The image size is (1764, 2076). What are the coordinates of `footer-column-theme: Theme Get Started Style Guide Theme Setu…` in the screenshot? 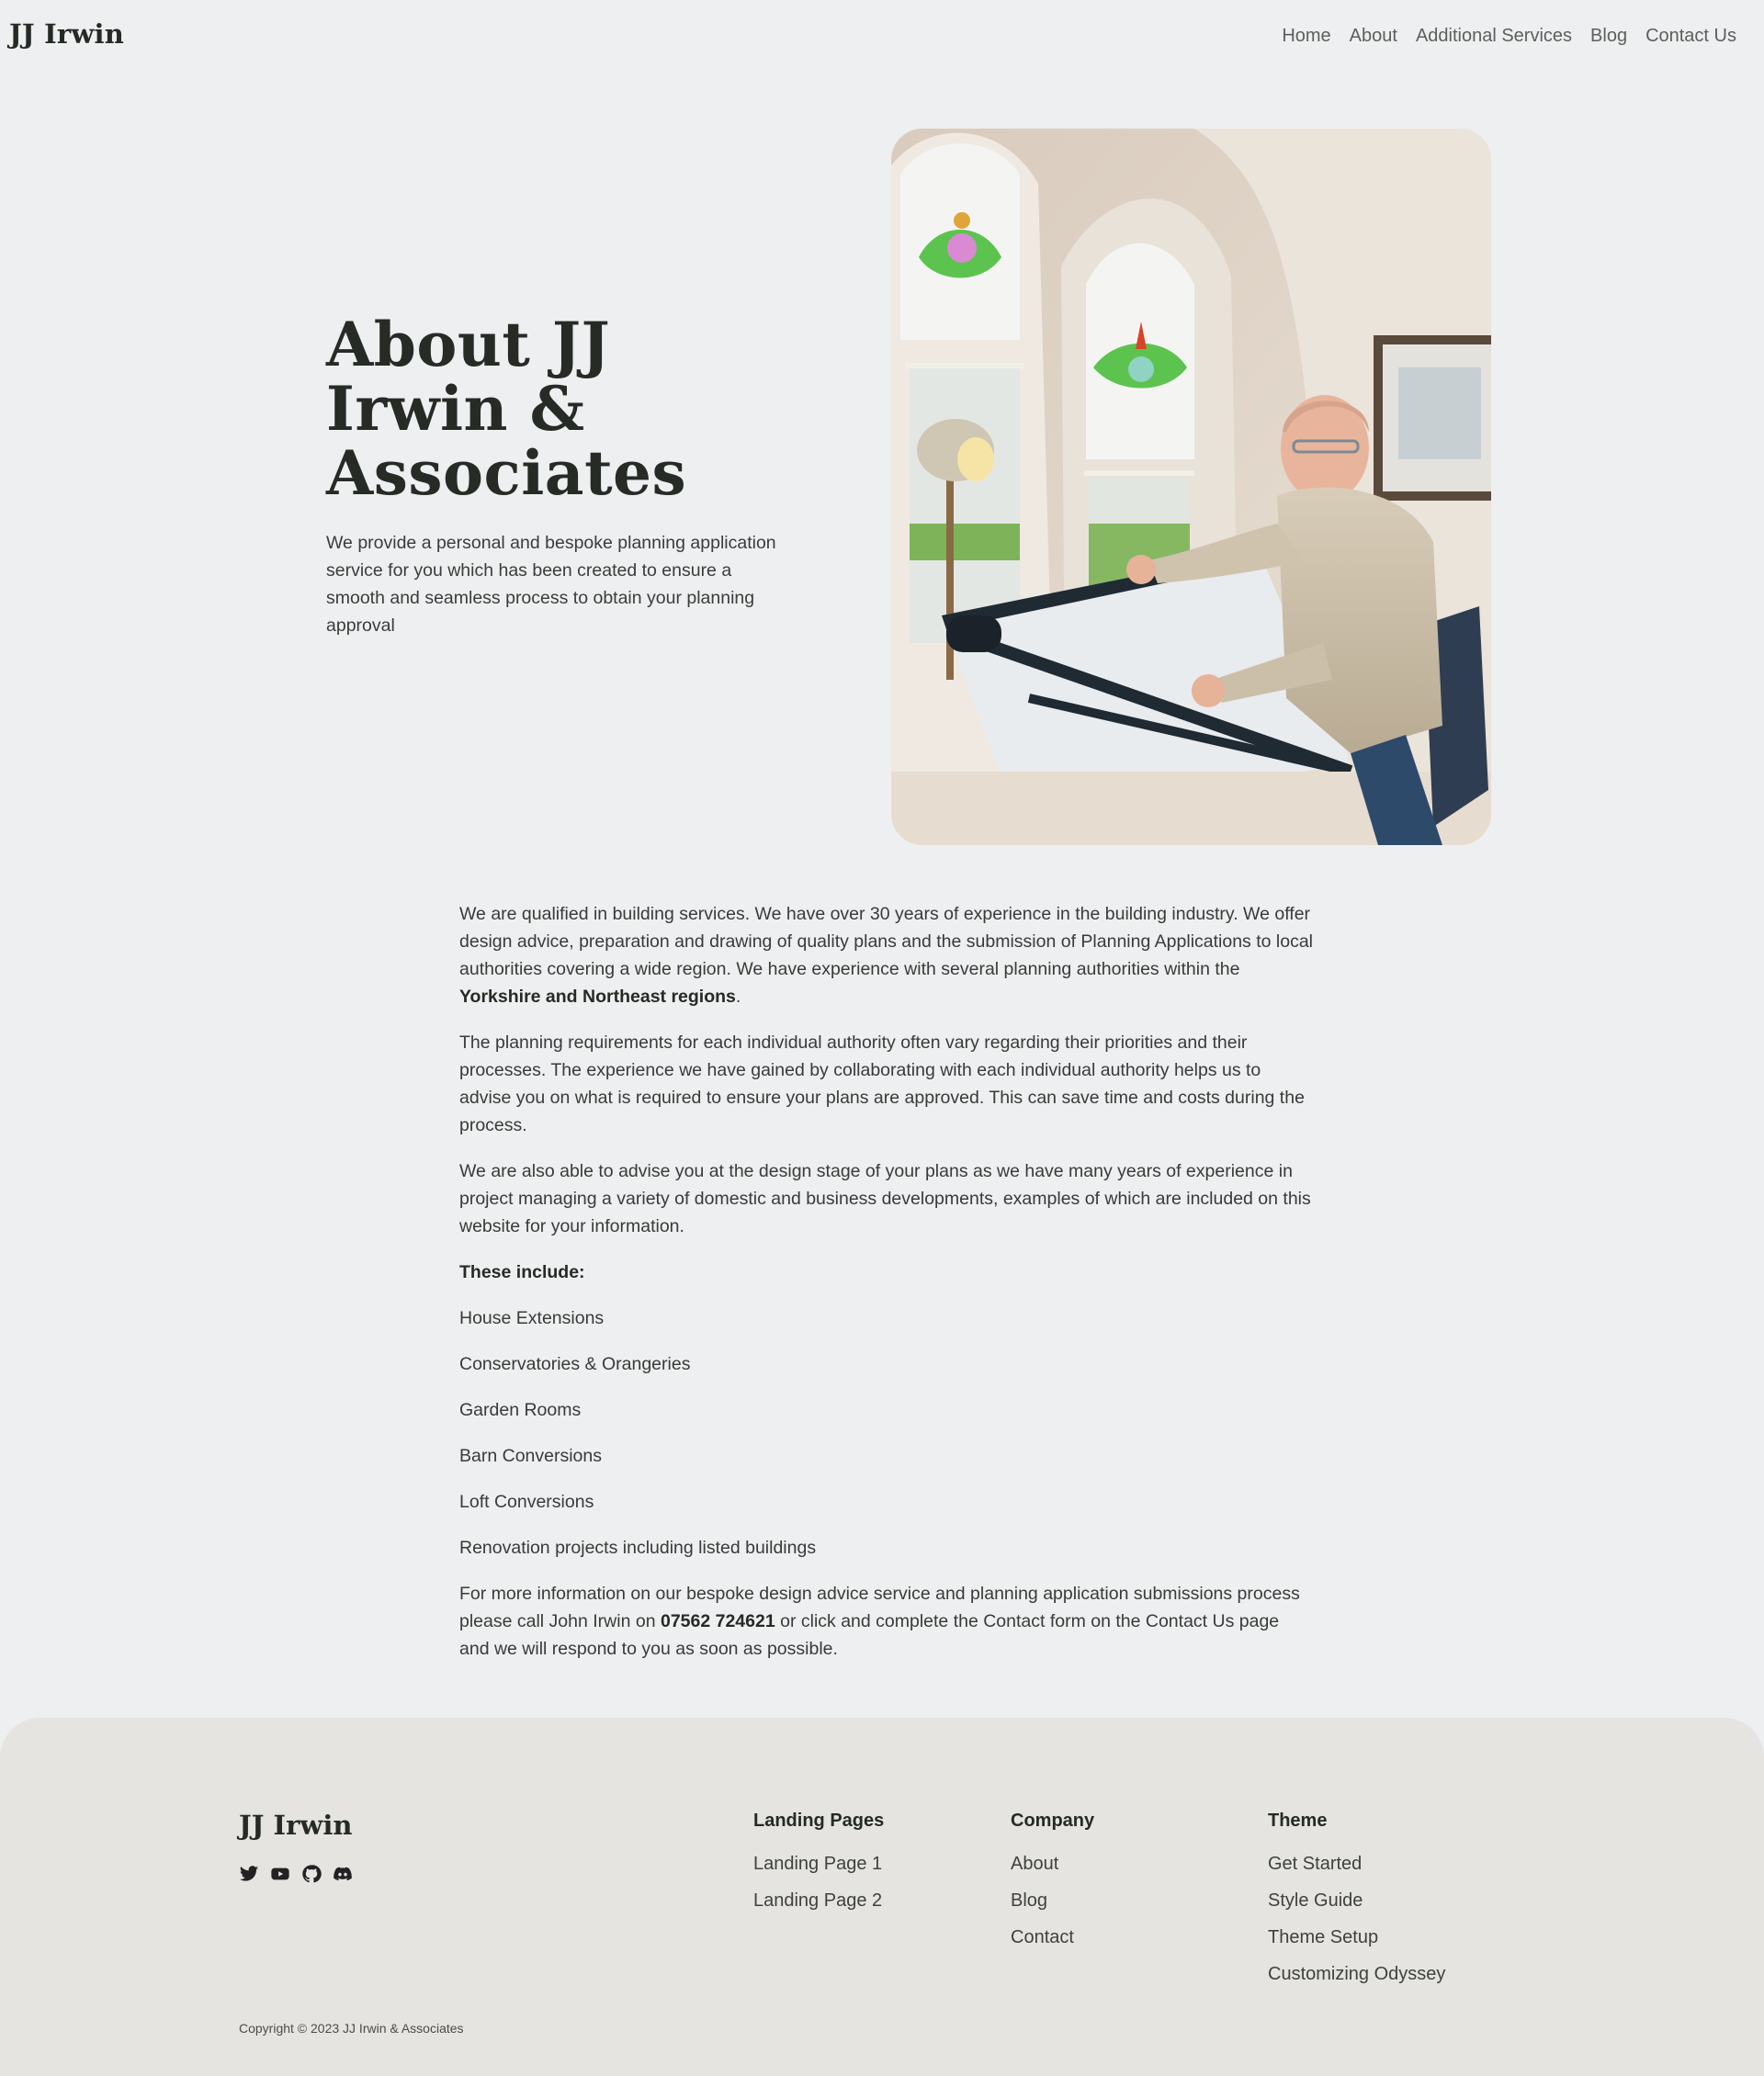 It's located at (1356, 1905).